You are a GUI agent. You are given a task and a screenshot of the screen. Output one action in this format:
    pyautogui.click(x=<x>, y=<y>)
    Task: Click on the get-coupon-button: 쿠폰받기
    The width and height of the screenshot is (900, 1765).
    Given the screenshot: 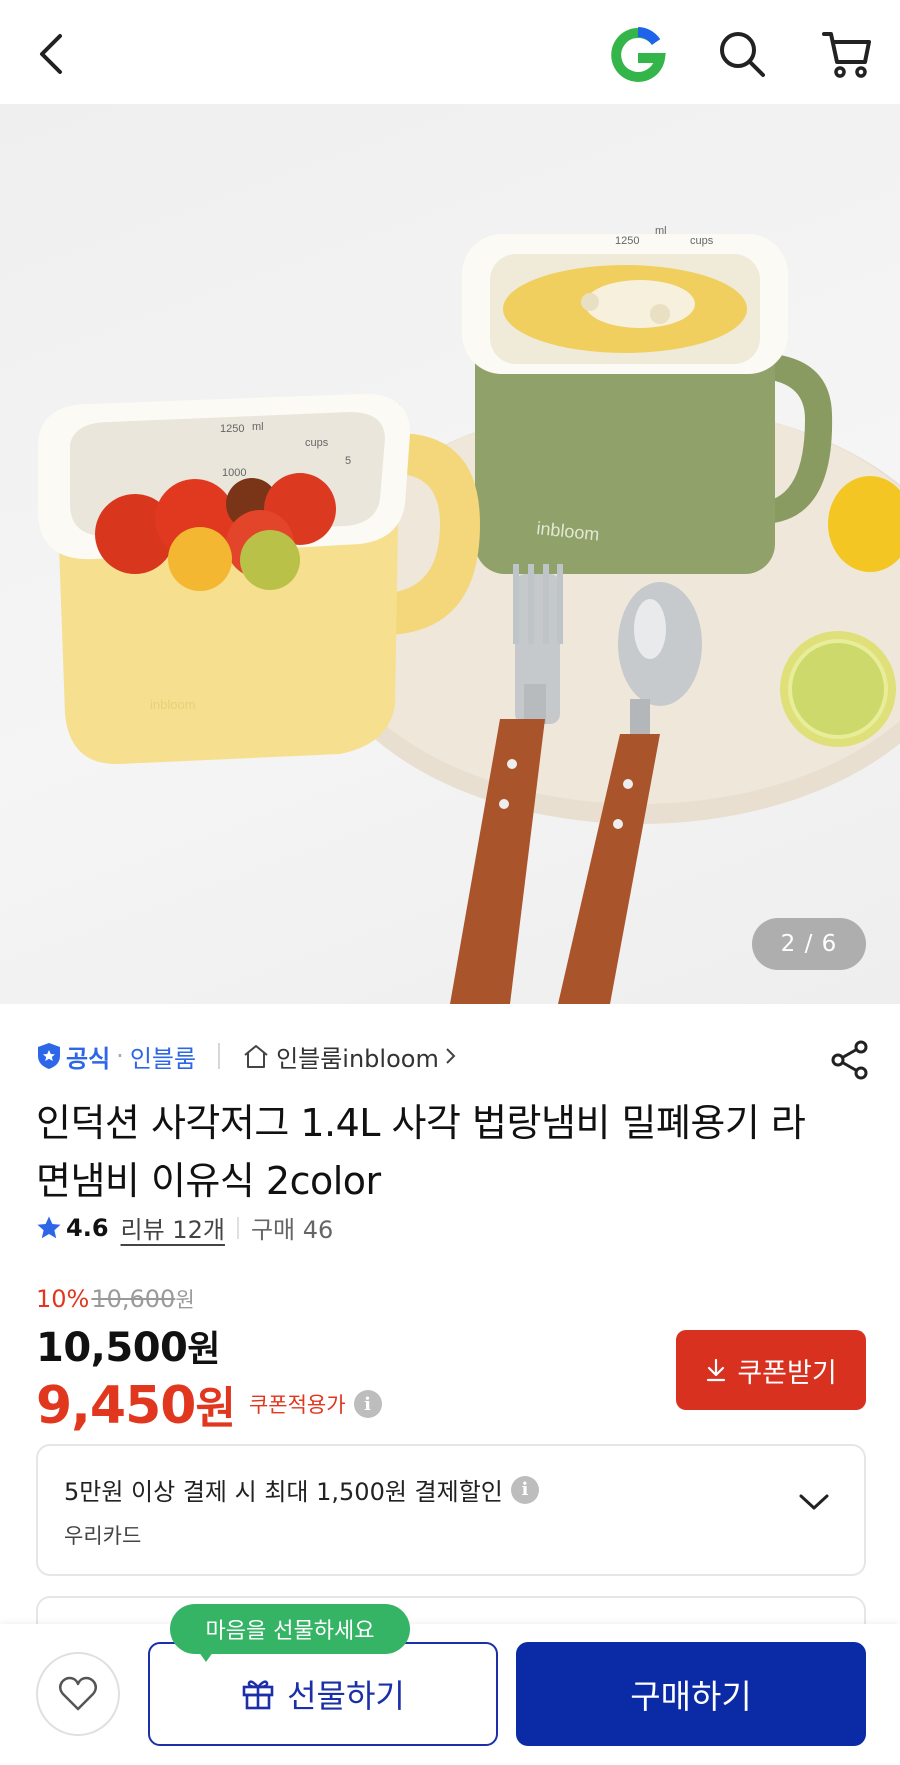 What is the action you would take?
    pyautogui.click(x=771, y=1370)
    